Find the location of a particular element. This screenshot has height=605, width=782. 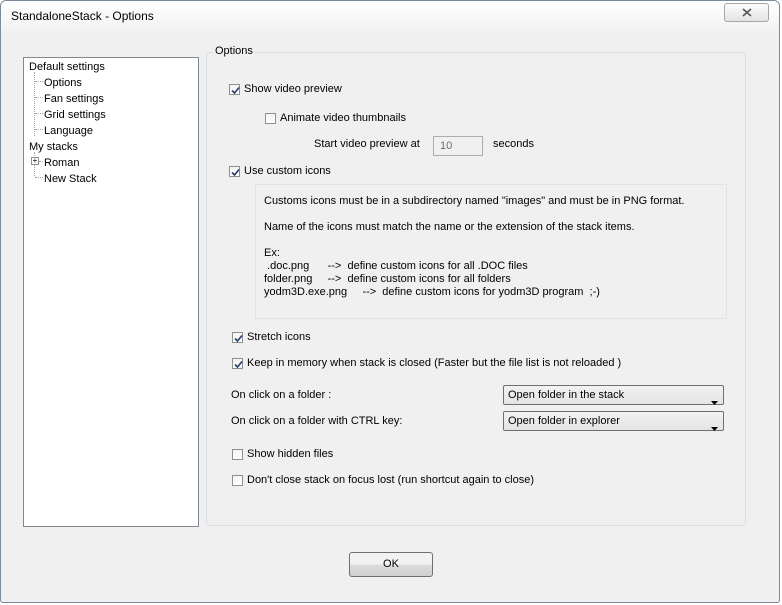

tree-item-my-stacks: My stacks is located at coordinates (53, 147).